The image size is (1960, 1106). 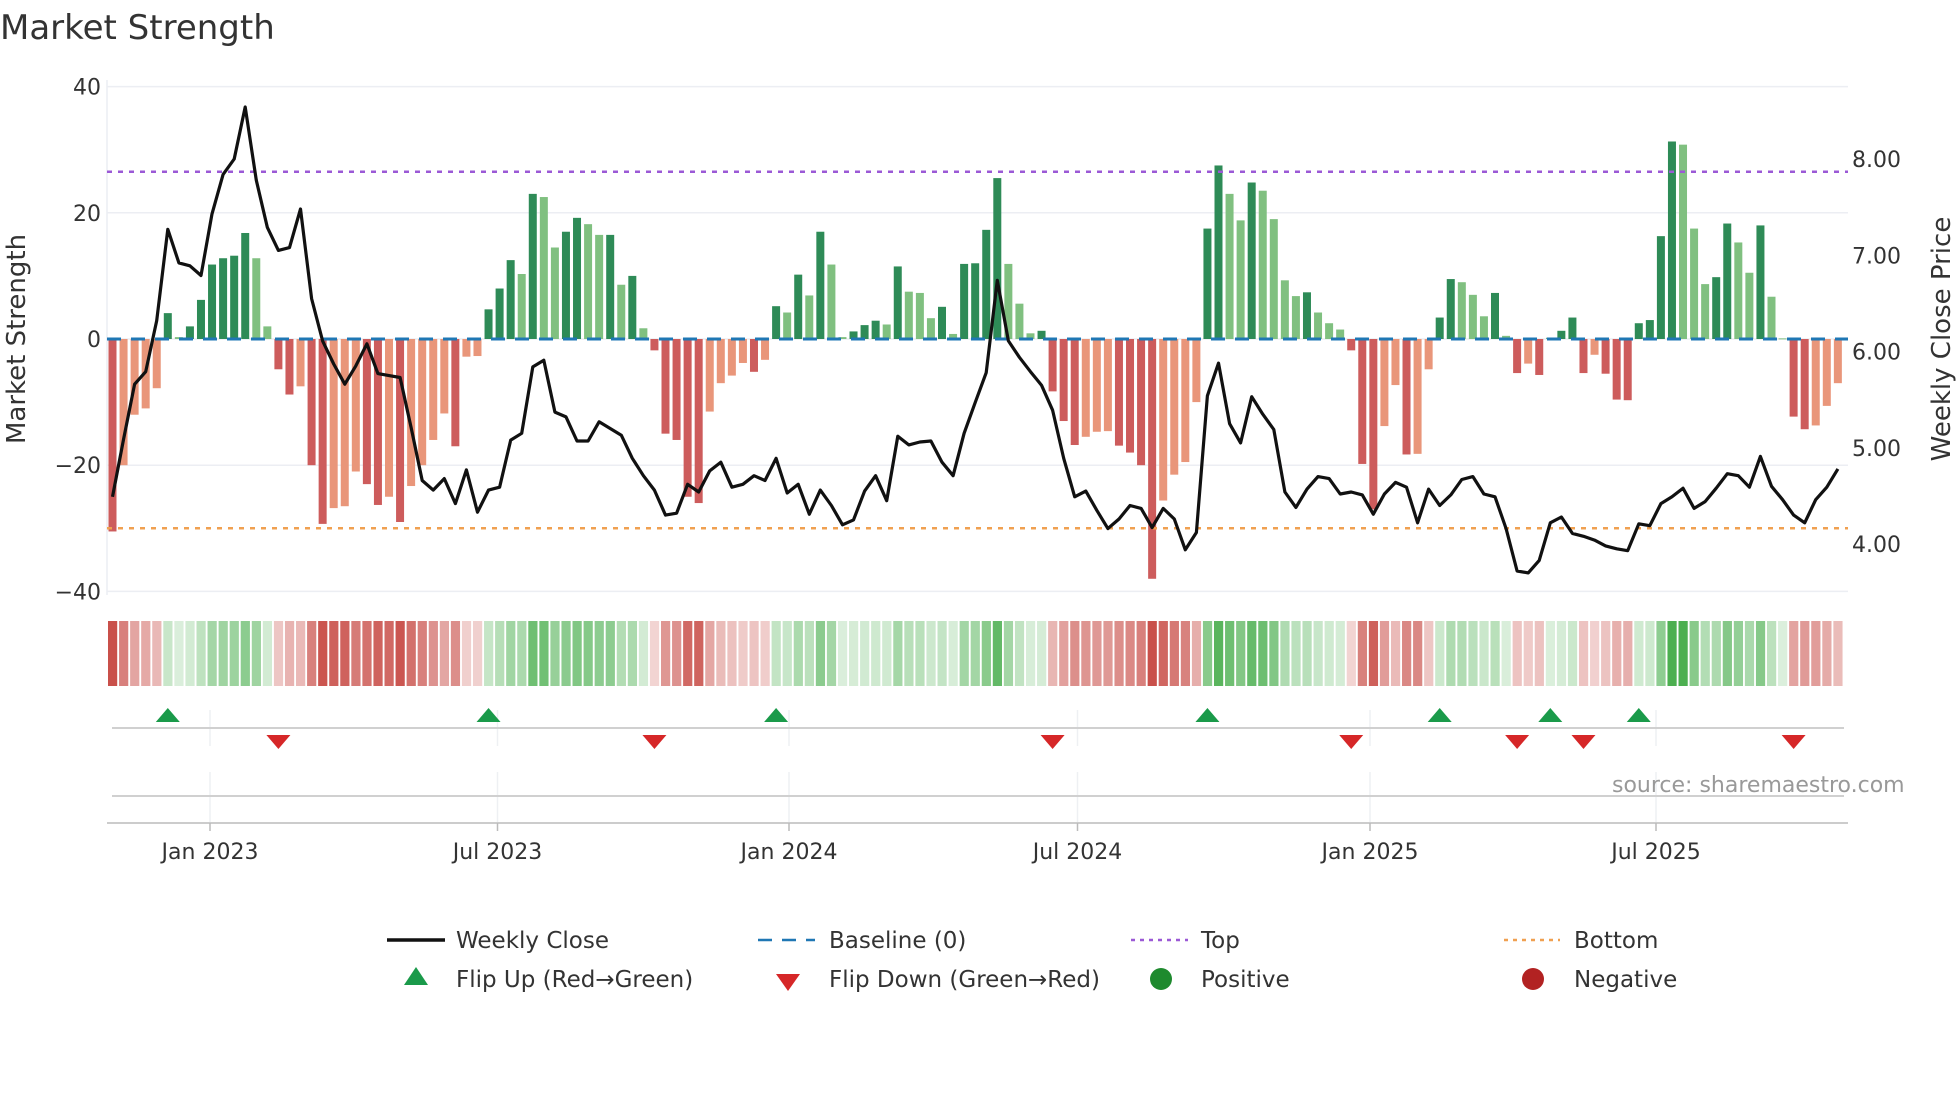 What do you see at coordinates (532, 941) in the screenshot?
I see `legend-label: Weekly Close` at bounding box center [532, 941].